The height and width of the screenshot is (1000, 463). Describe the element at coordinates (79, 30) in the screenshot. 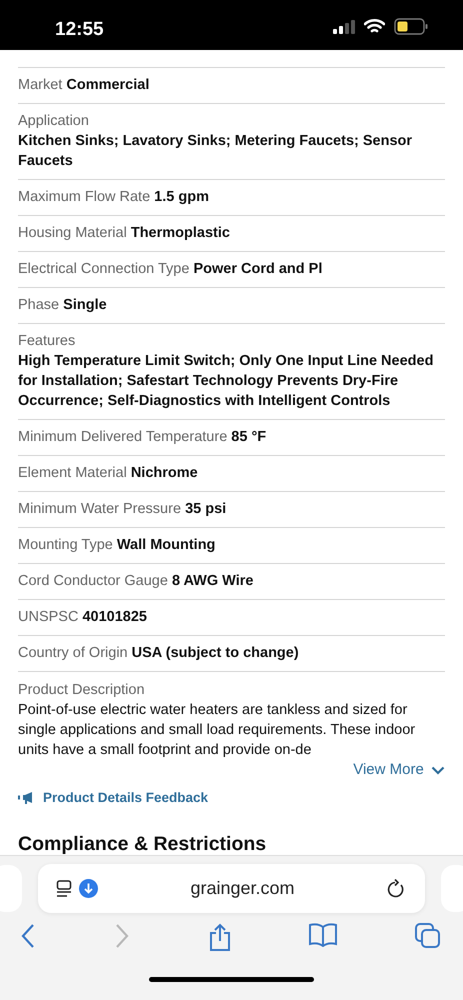

I see `clock: 12:55` at that location.